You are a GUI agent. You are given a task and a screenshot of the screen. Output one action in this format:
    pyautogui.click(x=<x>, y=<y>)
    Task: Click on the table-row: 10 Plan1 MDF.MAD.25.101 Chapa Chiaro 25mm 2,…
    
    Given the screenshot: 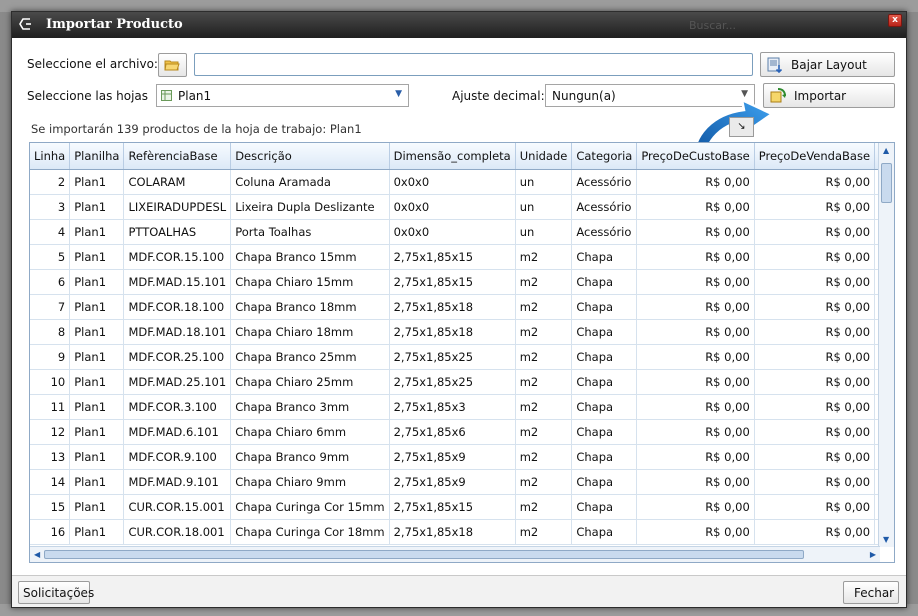 What is the action you would take?
    pyautogui.click(x=462, y=382)
    